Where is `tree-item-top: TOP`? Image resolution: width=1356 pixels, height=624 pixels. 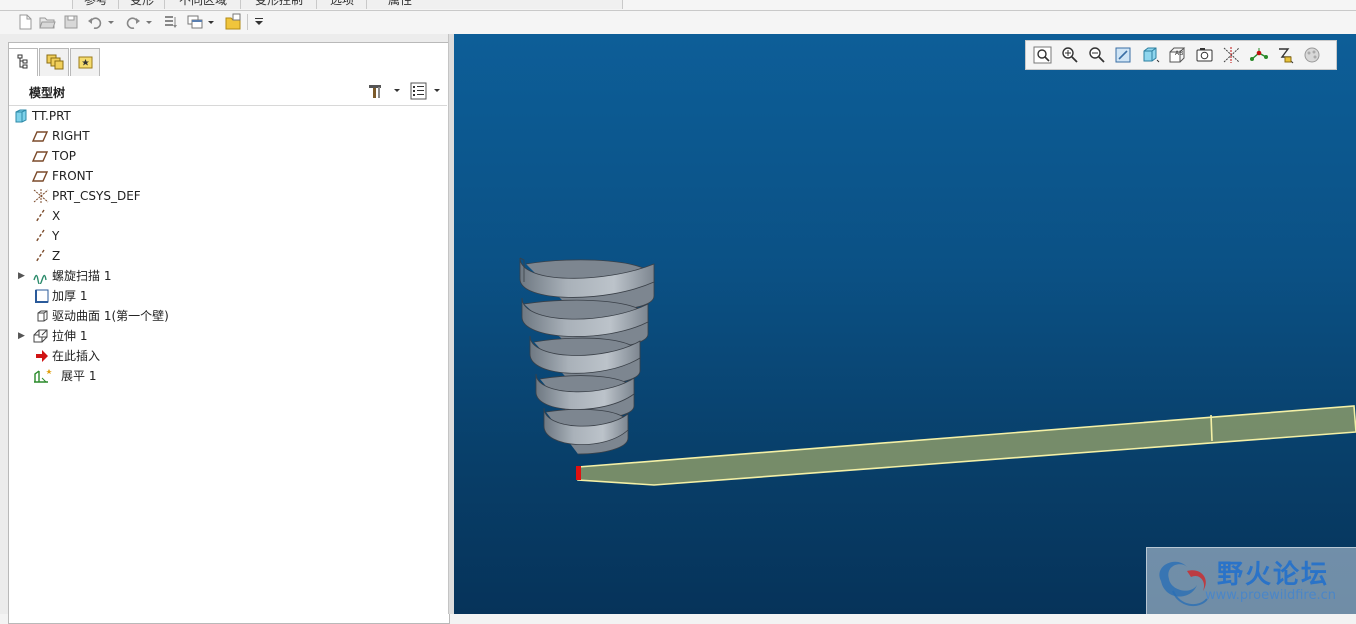 tree-item-top: TOP is located at coordinates (228, 156).